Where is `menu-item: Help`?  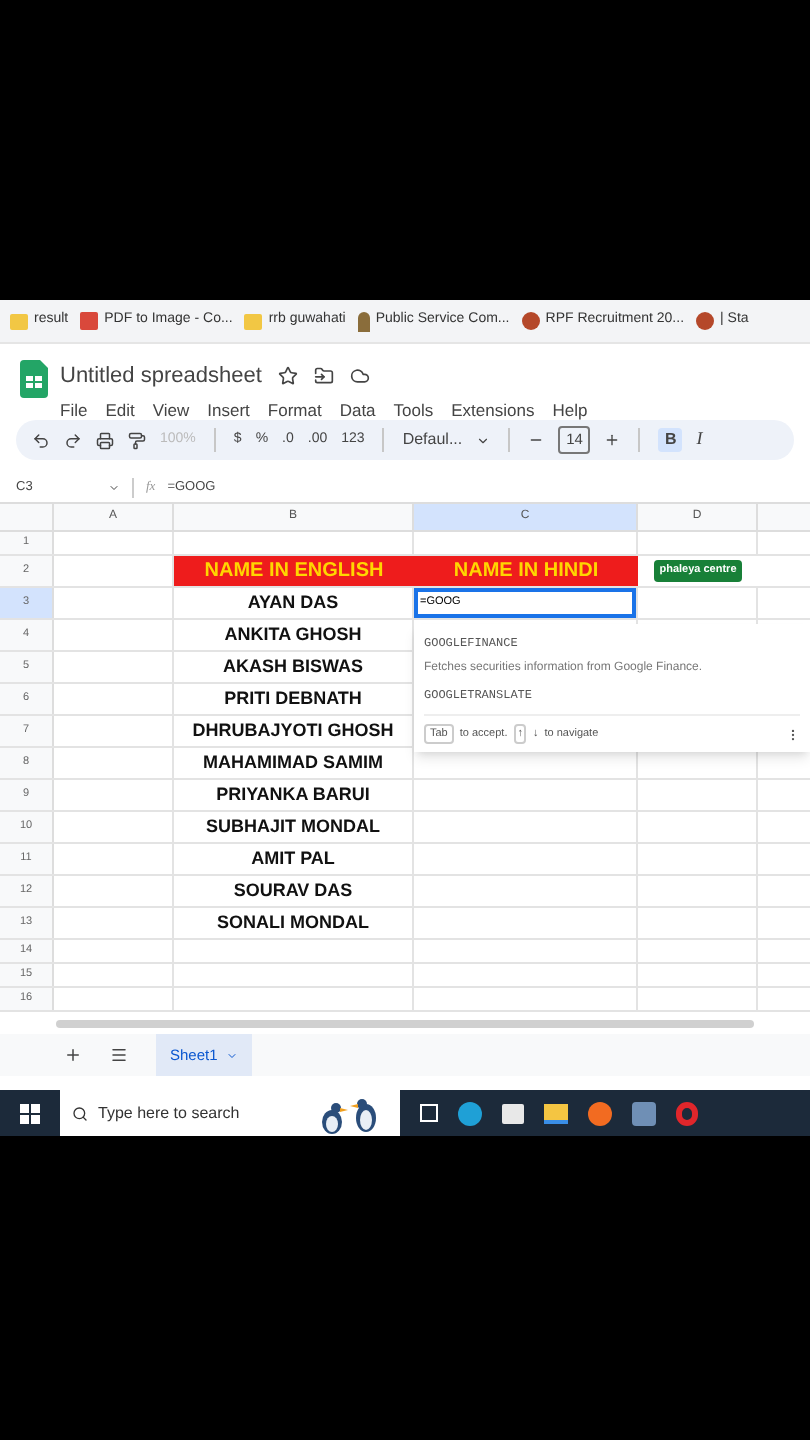
menu-item: Help is located at coordinates (570, 410).